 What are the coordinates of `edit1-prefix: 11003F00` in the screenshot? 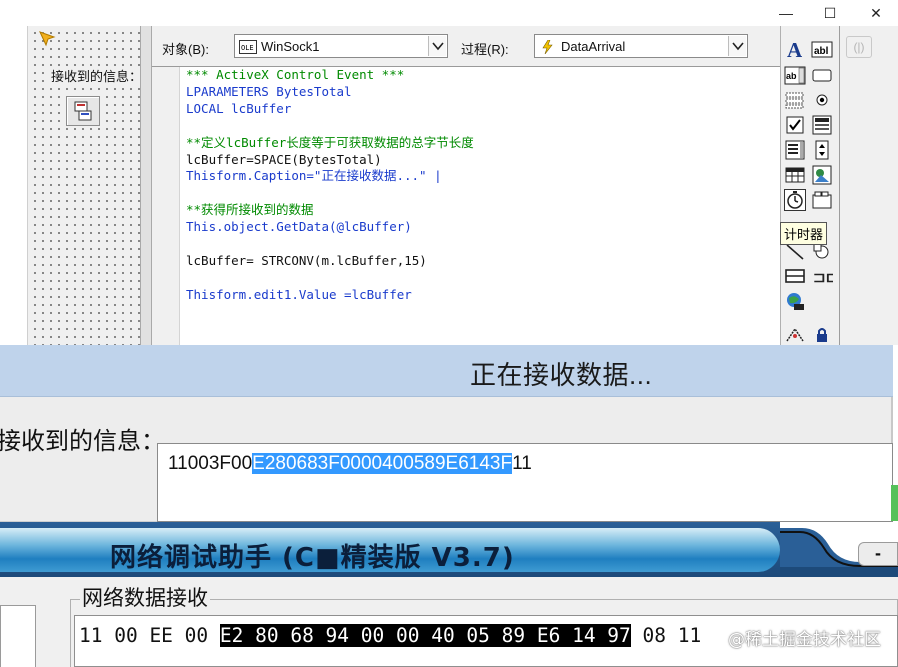 It's located at (210, 463).